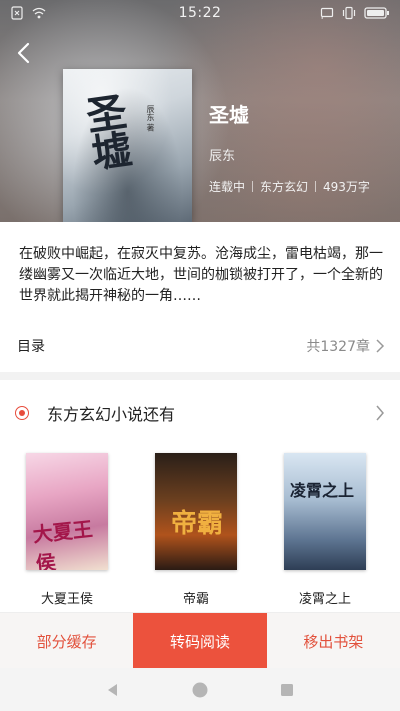 This screenshot has width=400, height=711. Describe the element at coordinates (338, 347) in the screenshot. I see `chapter-count: 共1327章` at that location.